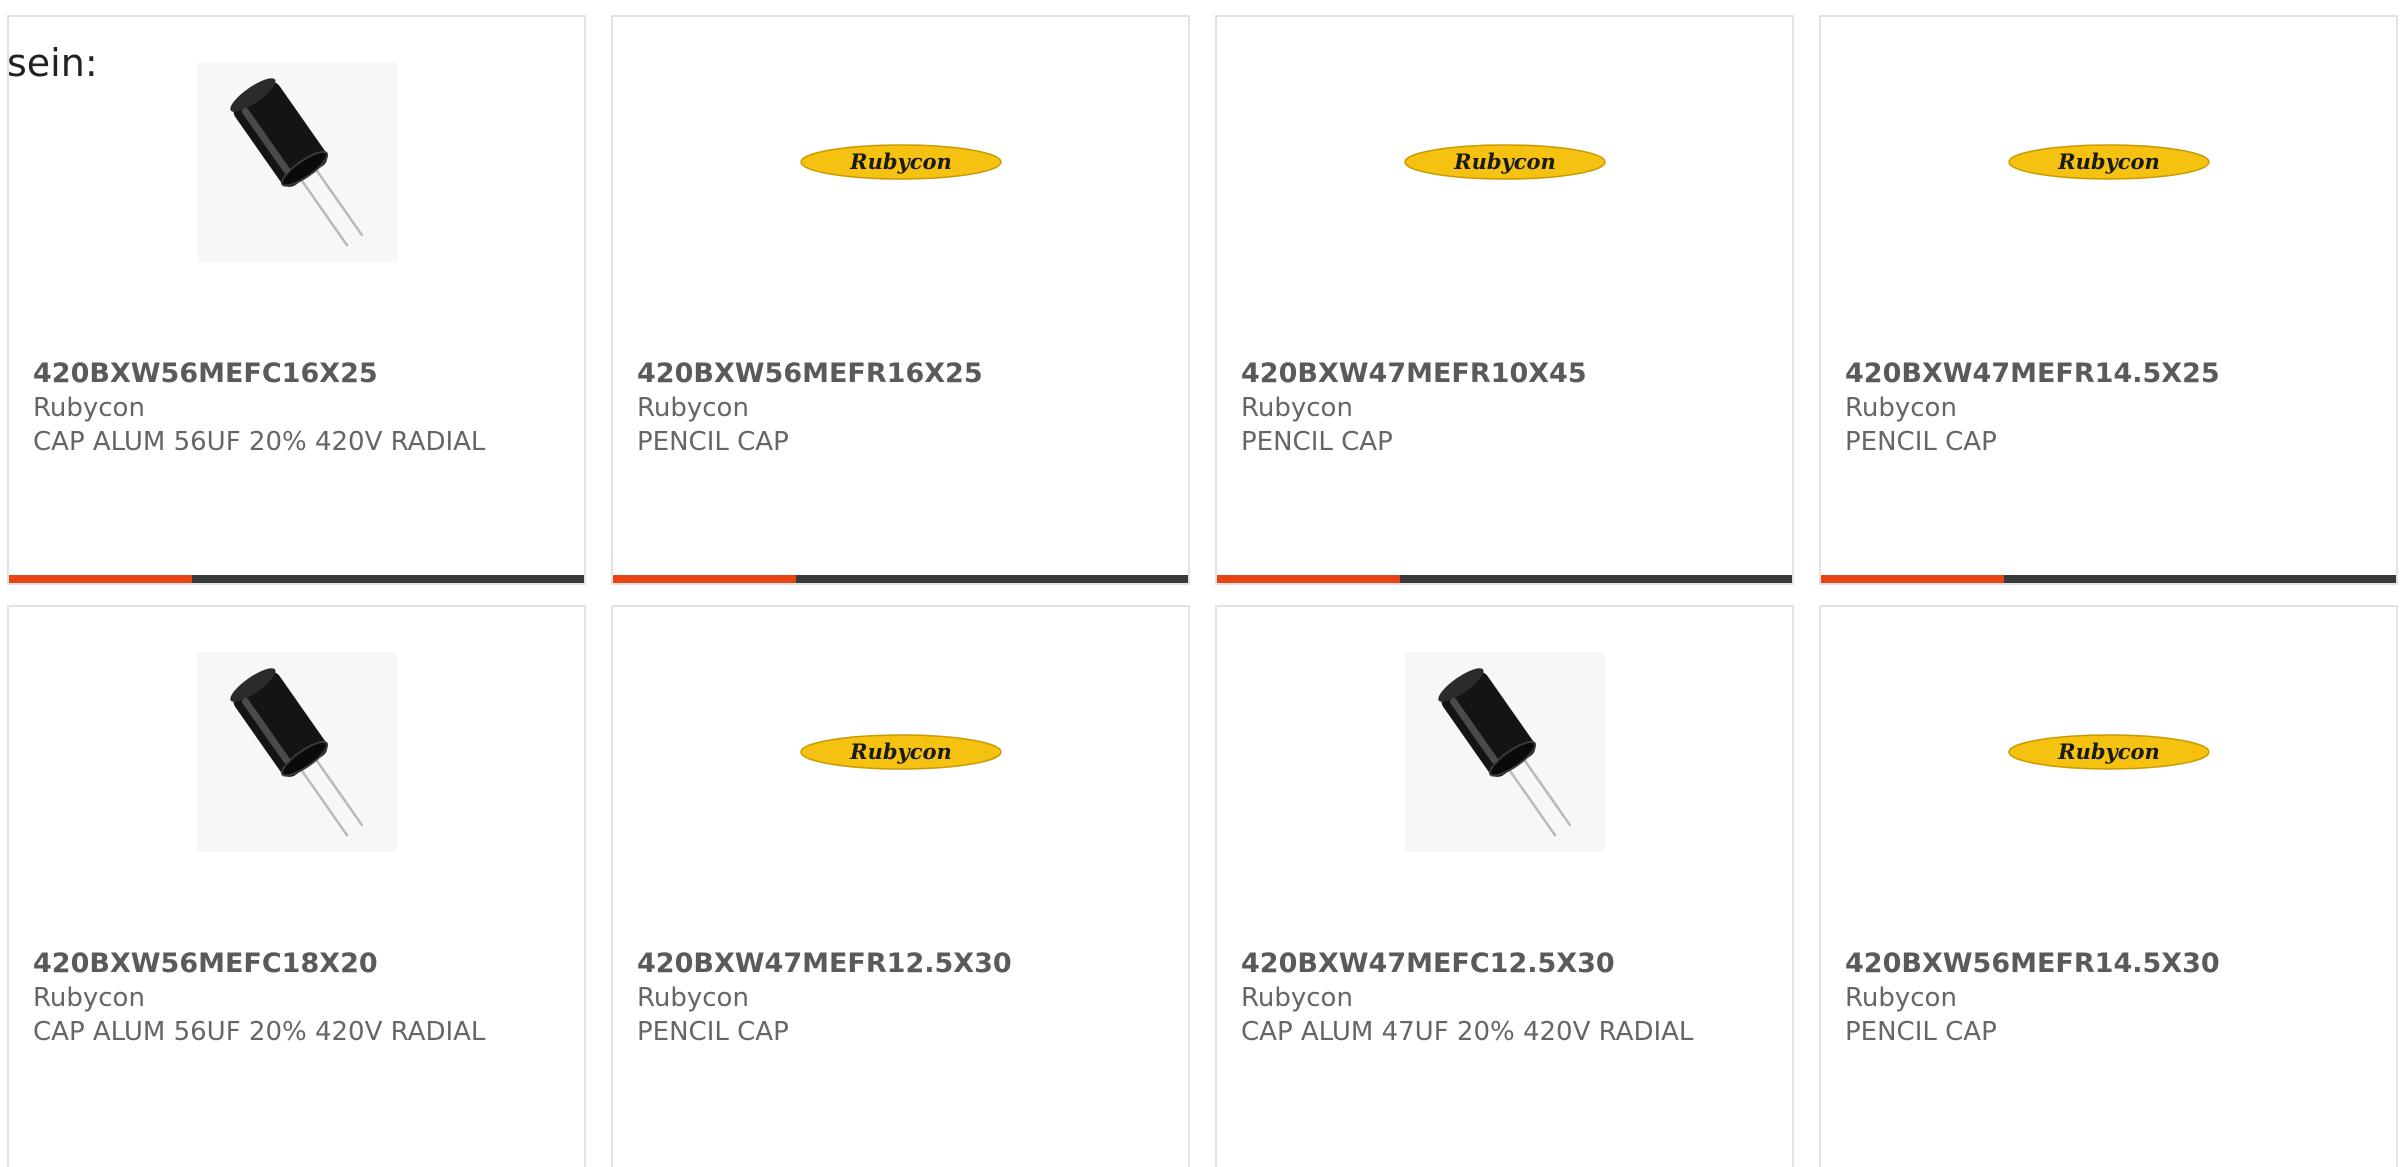 The width and height of the screenshot is (2400, 1167). What do you see at coordinates (902, 964) in the screenshot?
I see `part-number-link: 420BXW47MEFR12.5X30` at bounding box center [902, 964].